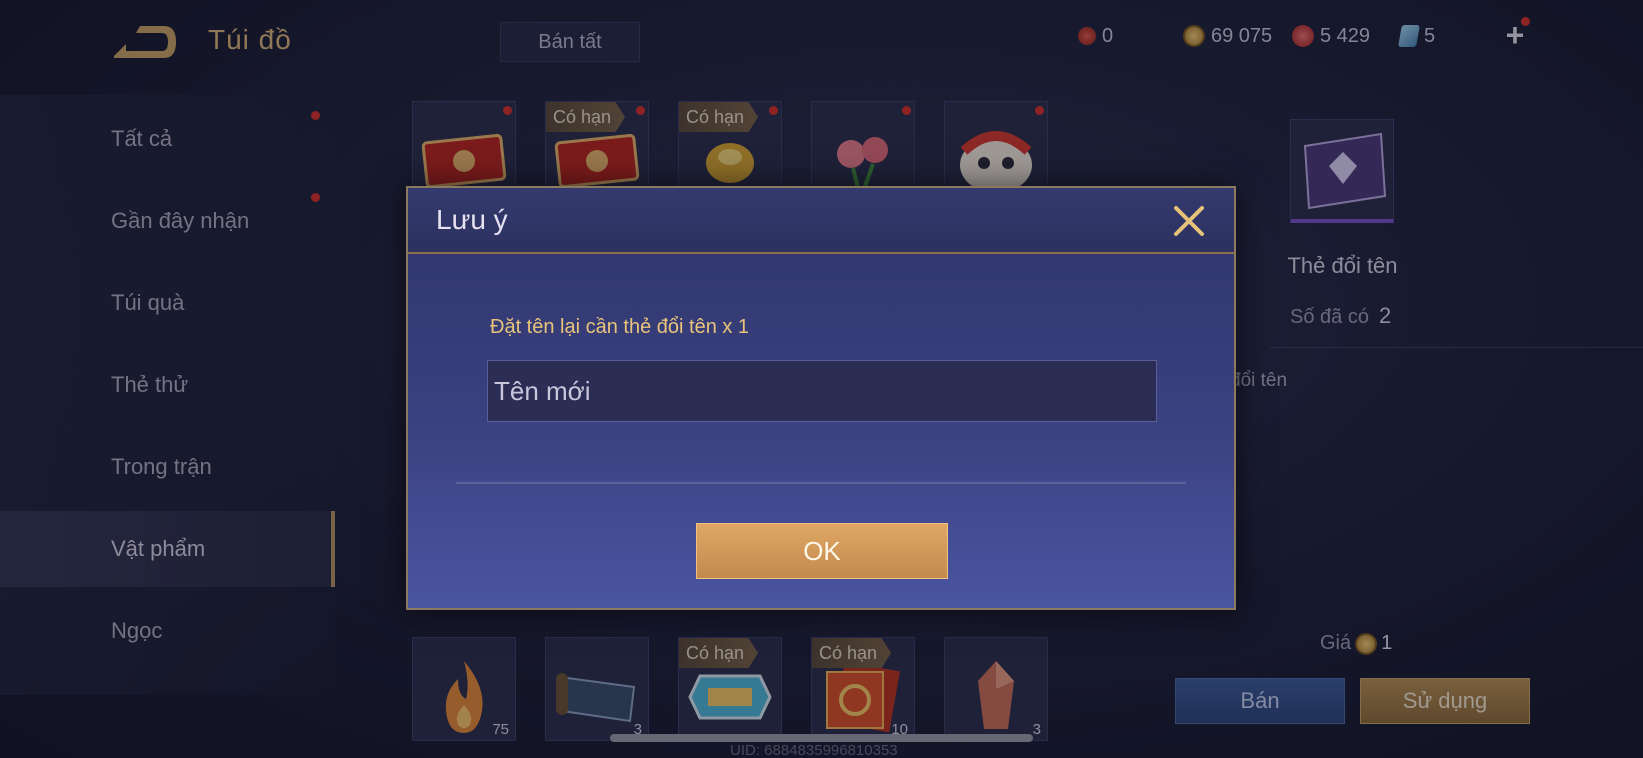 Image resolution: width=1643 pixels, height=758 pixels. I want to click on dialog-divider, so click(821, 483).